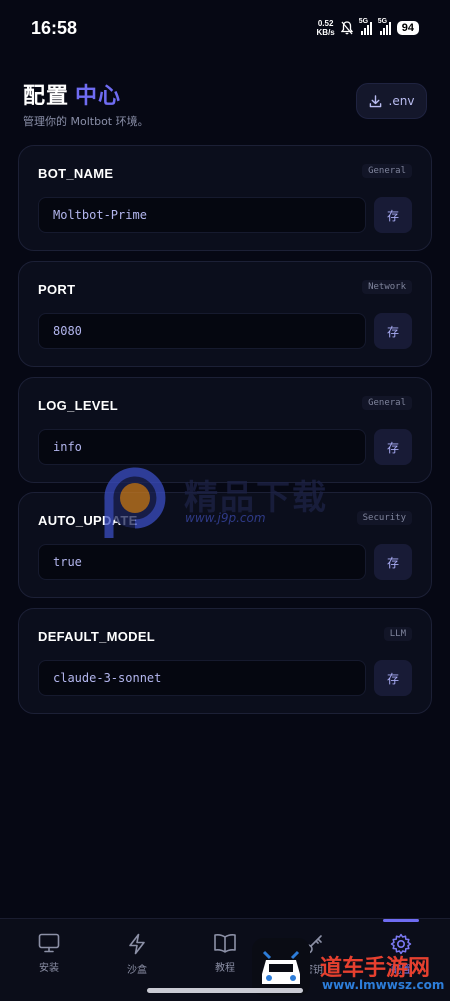  I want to click on nav-label: 沙盒, so click(137, 970).